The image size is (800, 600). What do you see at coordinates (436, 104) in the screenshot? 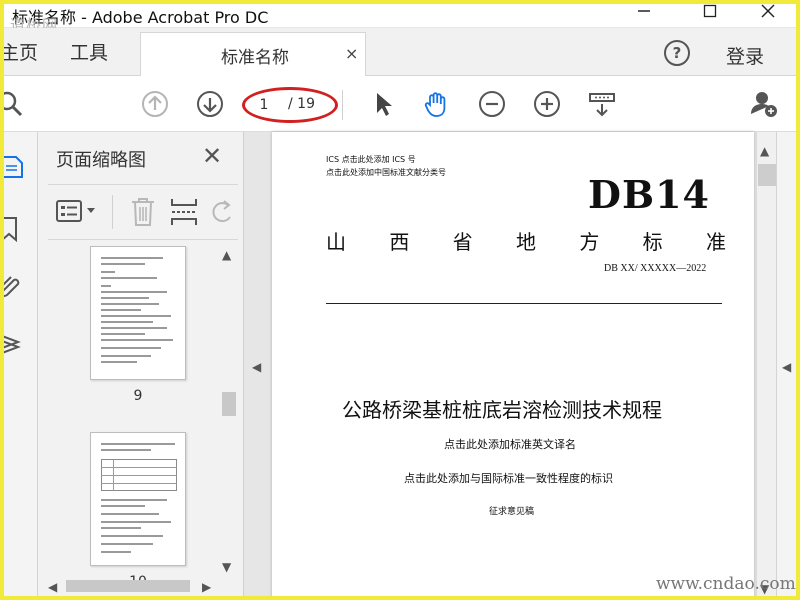
I see `hand-tool-icon` at bounding box center [436, 104].